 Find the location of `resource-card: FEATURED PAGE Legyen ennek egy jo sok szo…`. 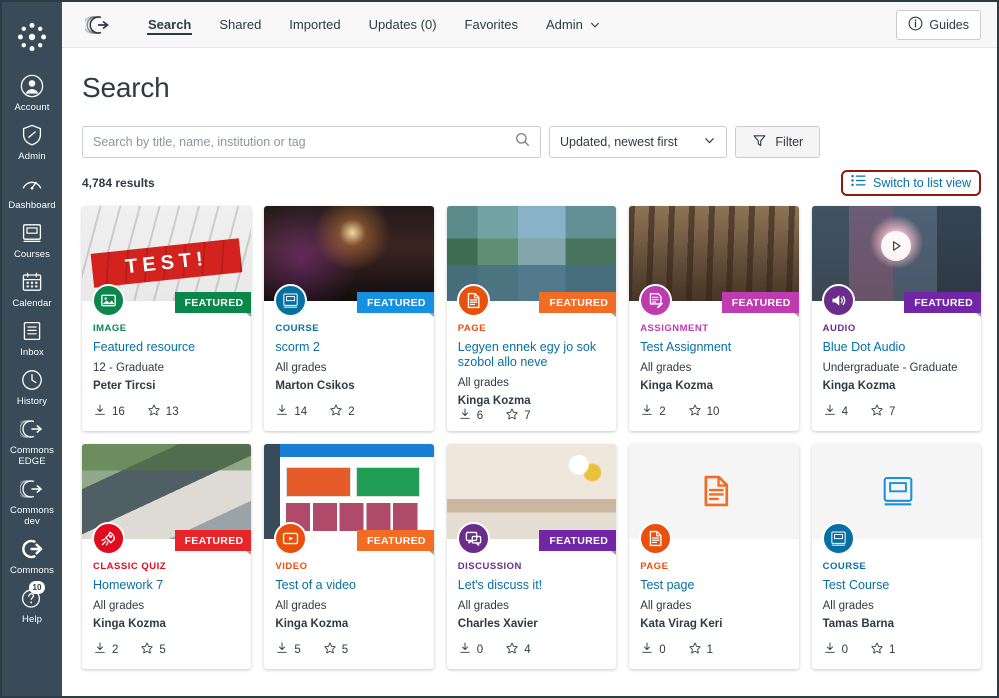

resource-card: FEATURED PAGE Legyen ennek egy jo sok szo… is located at coordinates (531, 318).